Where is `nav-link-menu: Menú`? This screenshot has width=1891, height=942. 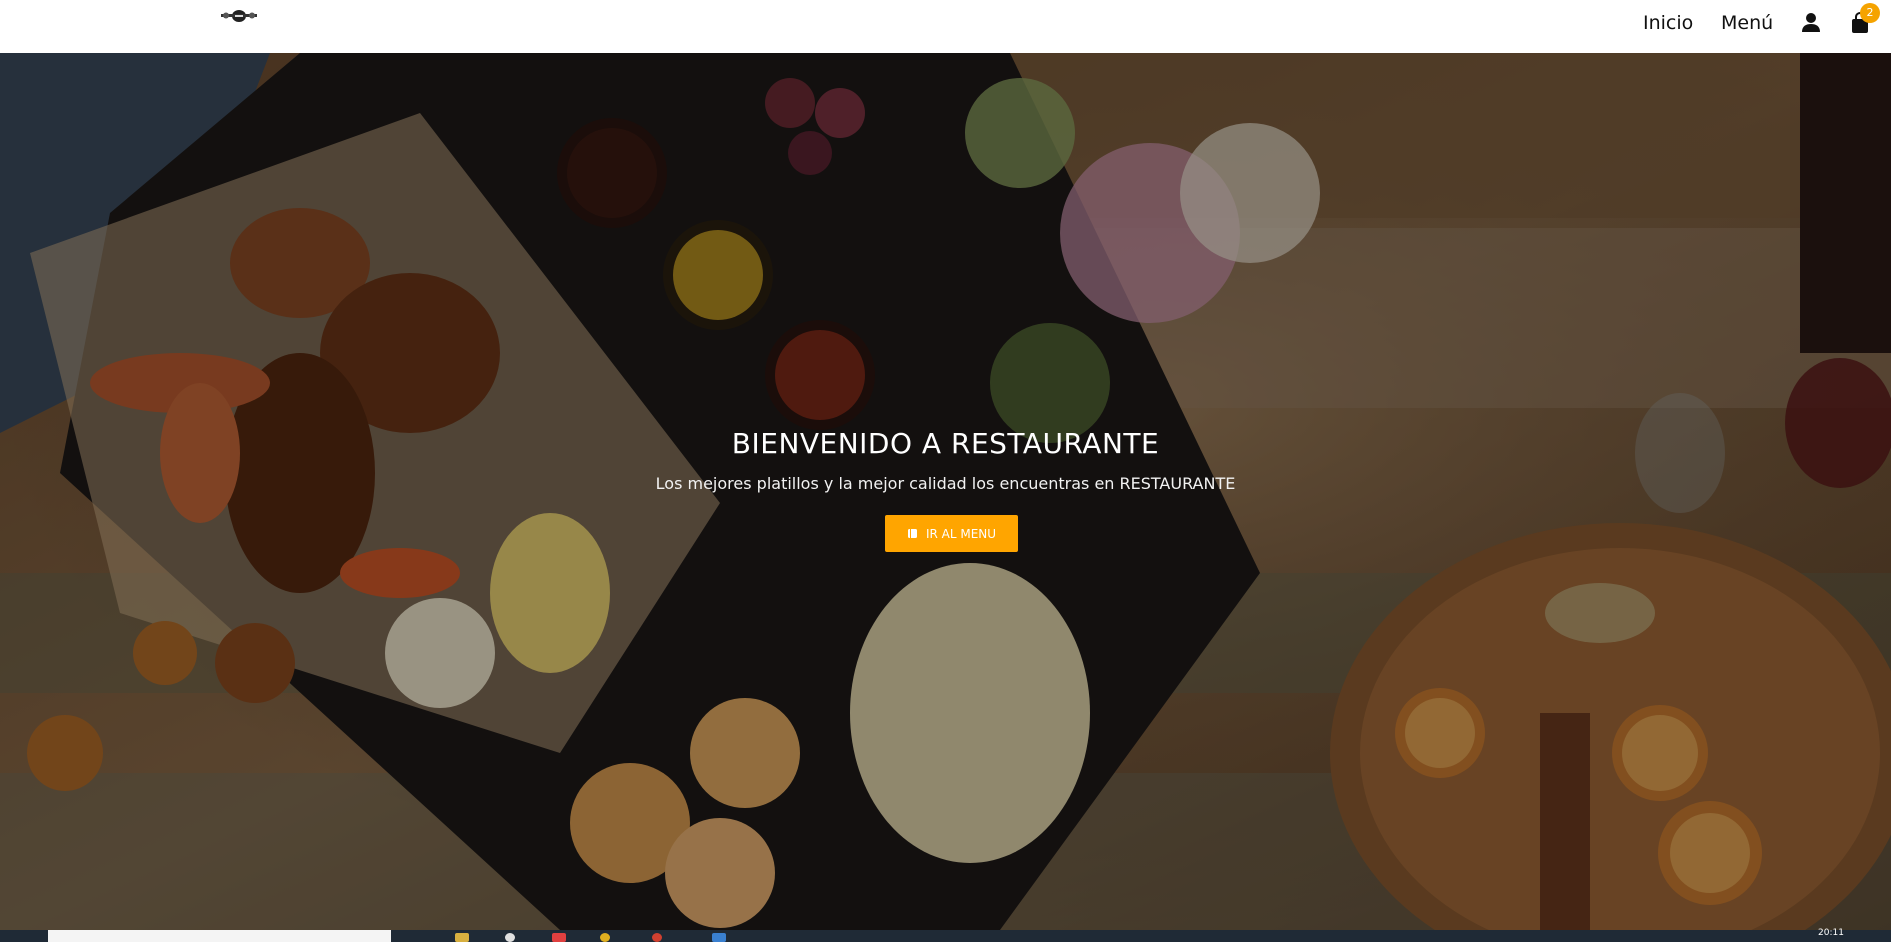
nav-link-menu: Menú is located at coordinates (1747, 23).